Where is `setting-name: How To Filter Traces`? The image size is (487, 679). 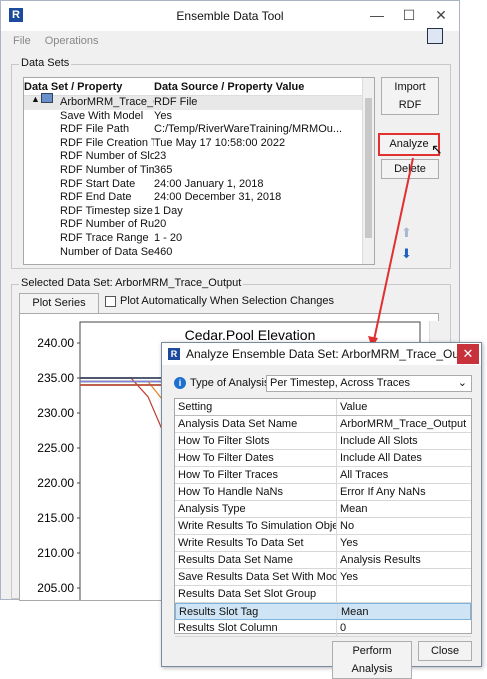
setting-name: How To Filter Traces is located at coordinates (256, 475).